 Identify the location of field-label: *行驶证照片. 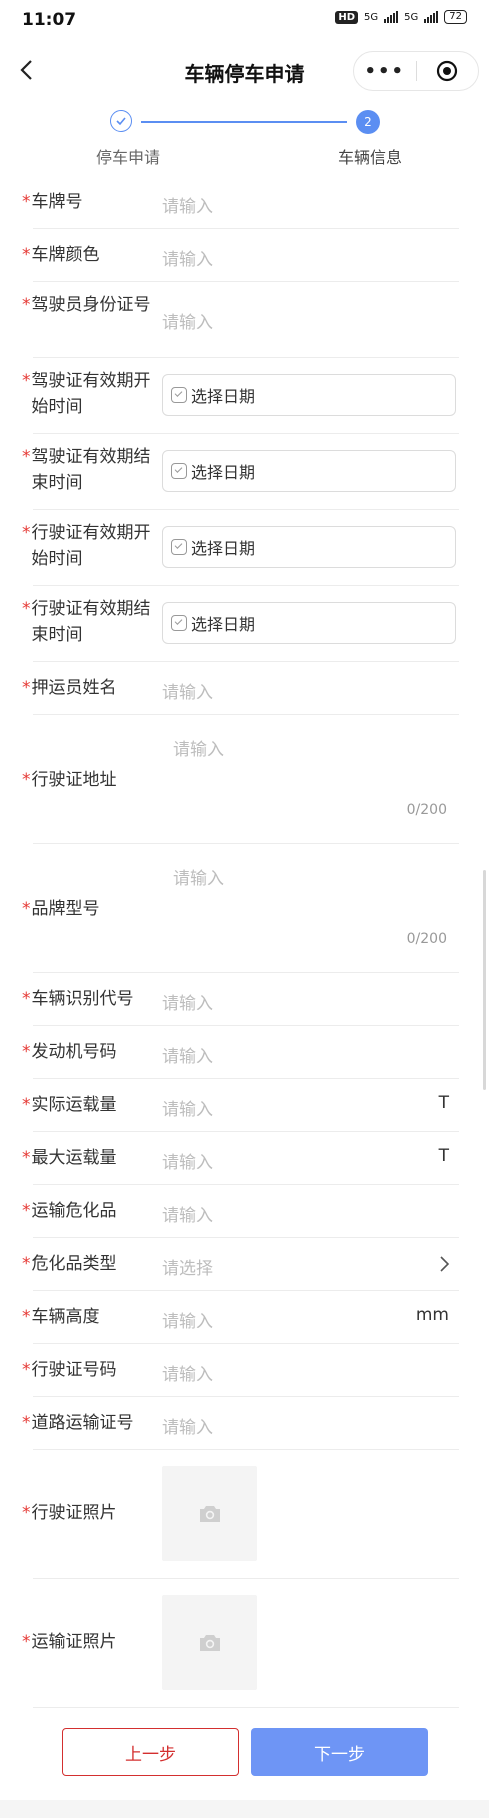
(69, 1513).